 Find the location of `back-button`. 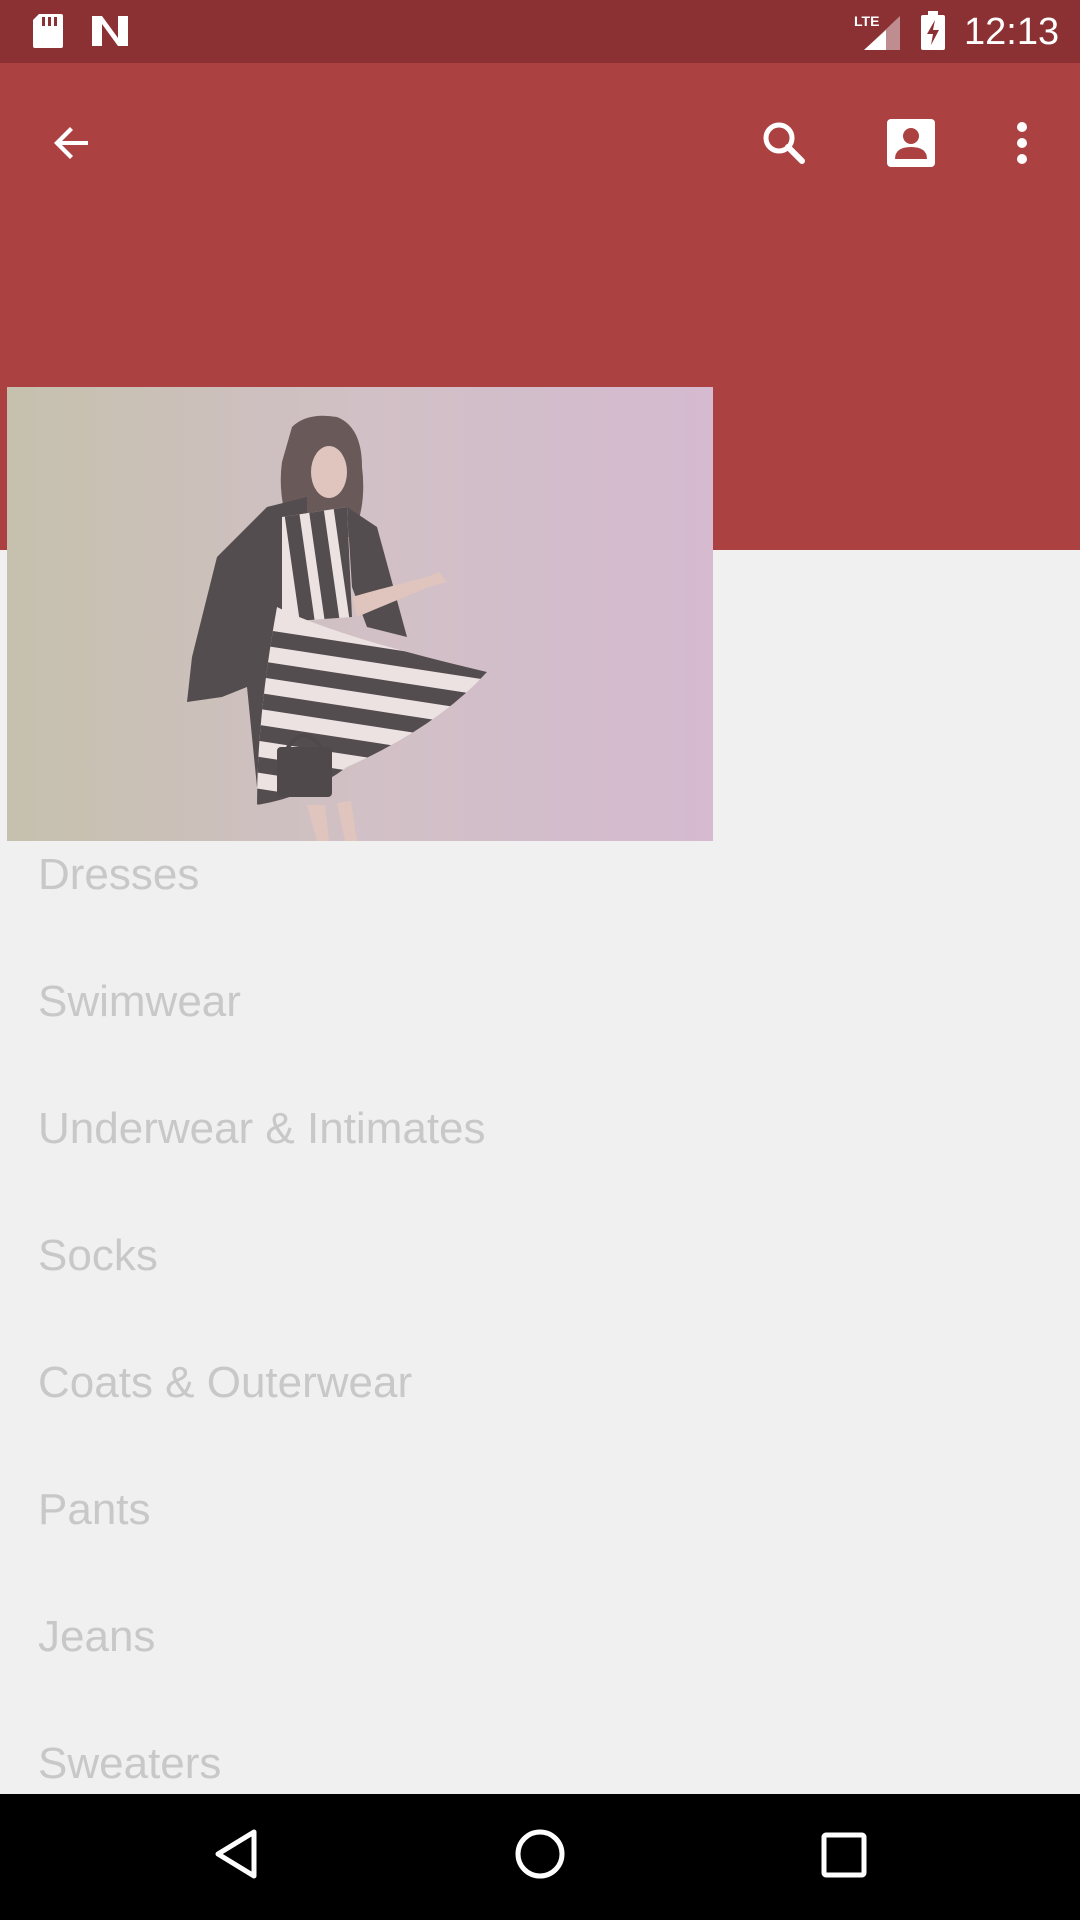

back-button is located at coordinates (72, 143).